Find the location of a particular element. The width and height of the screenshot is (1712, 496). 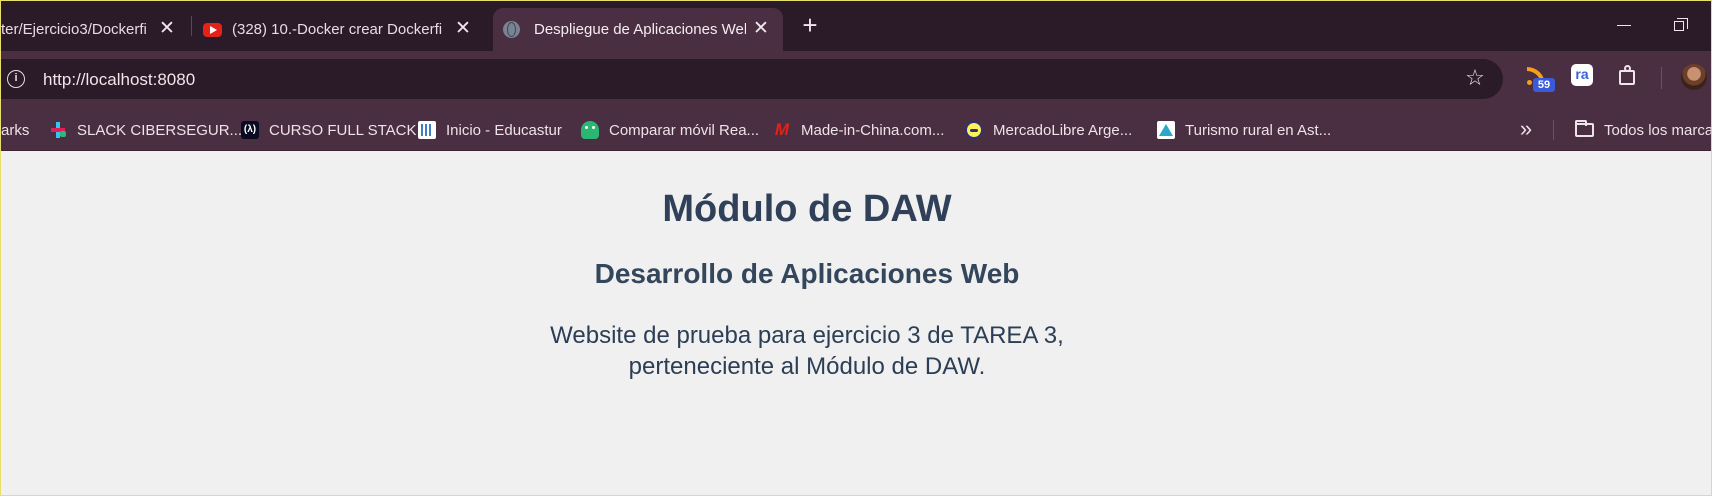

made-in-china-icon: M is located at coordinates (782, 129).